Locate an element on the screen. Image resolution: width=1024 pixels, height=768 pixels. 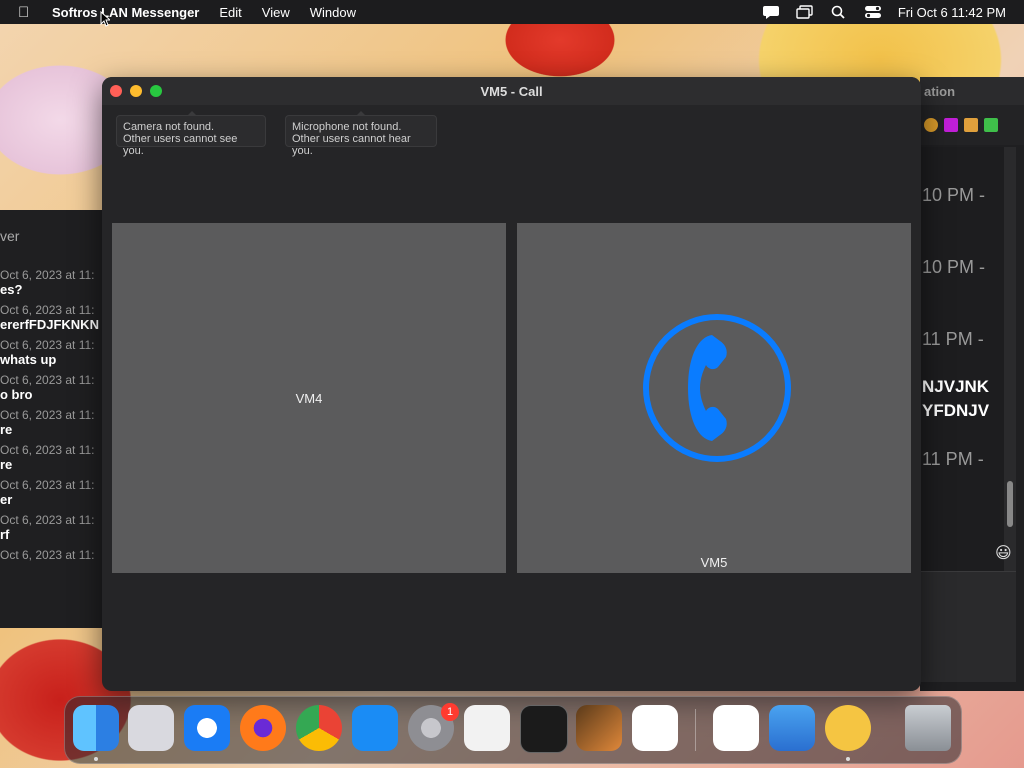
list-item: Oct 6, 2023 at 11: ererfFDJFKNKN is located at coordinates (49, 317).